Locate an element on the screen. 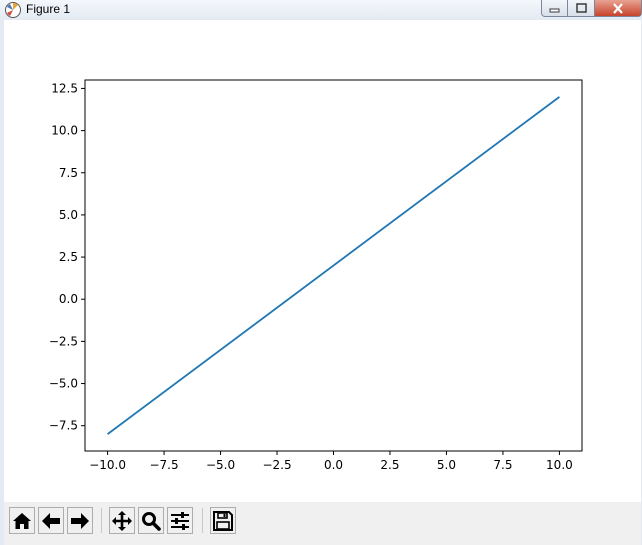  pan-button is located at coordinates (122, 520).